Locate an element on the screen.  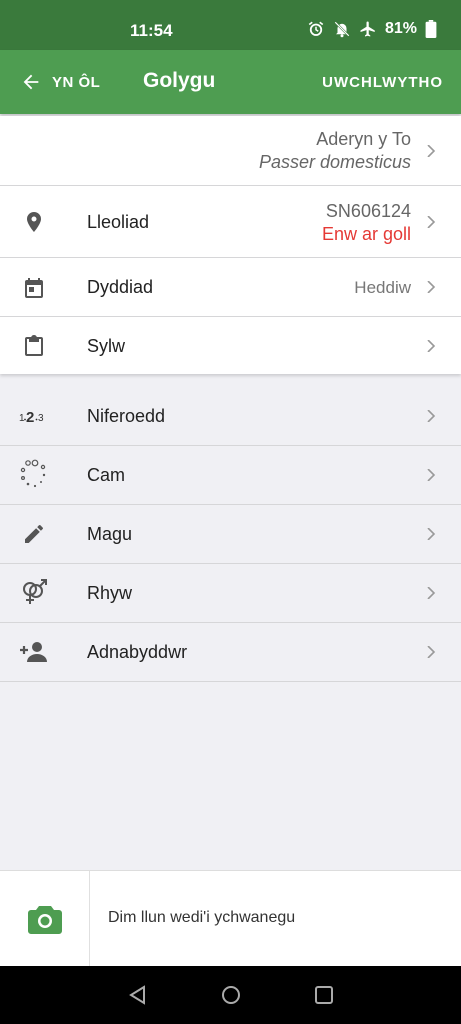
location-pin-icon is located at coordinates (34, 222).